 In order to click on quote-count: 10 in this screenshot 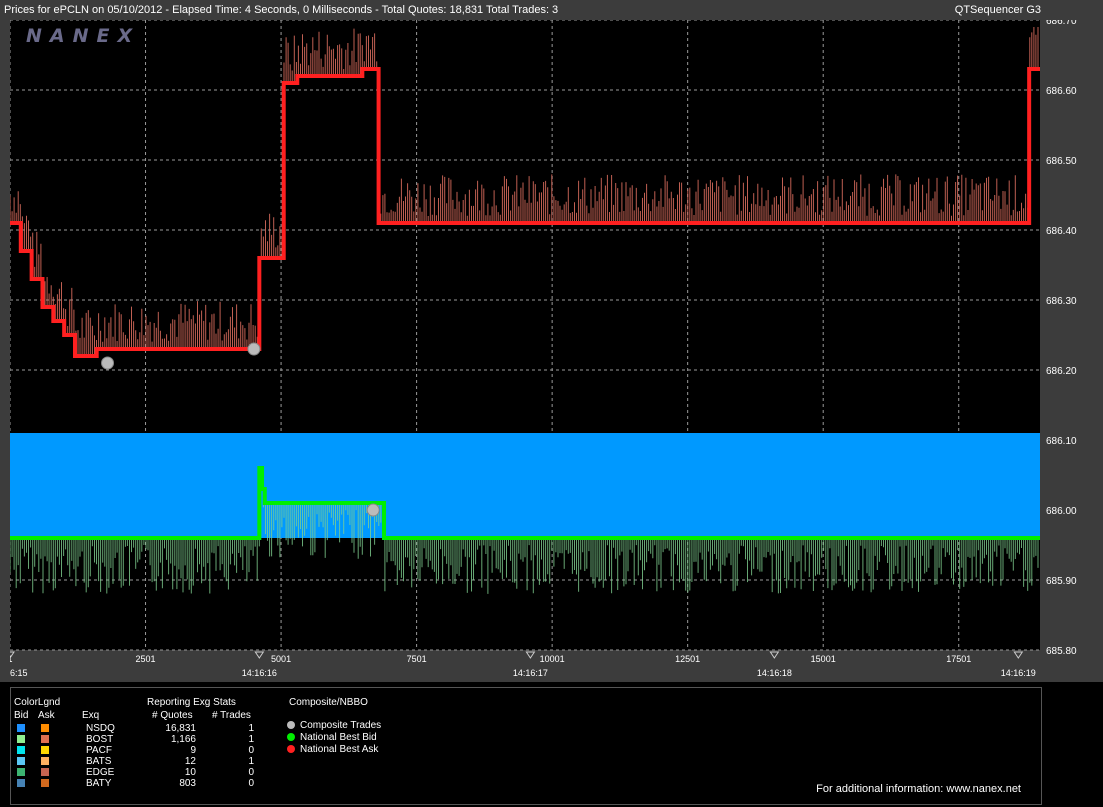, I will do `click(190, 772)`.